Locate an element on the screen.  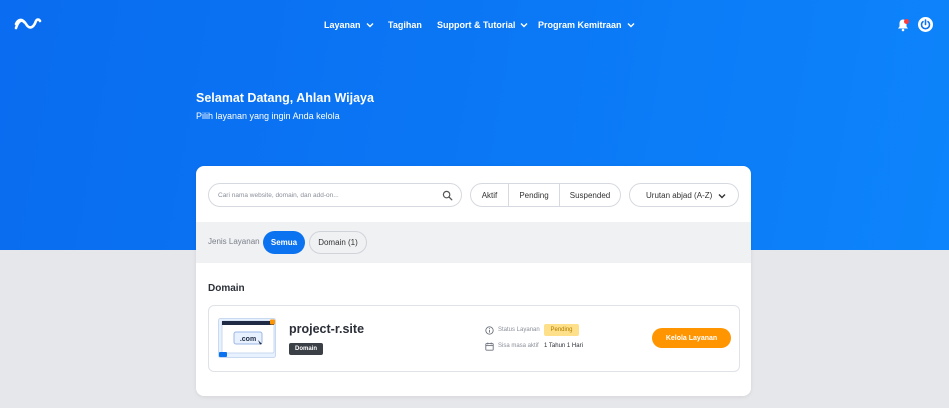
status-filter-suspended: Suspended is located at coordinates (590, 195).